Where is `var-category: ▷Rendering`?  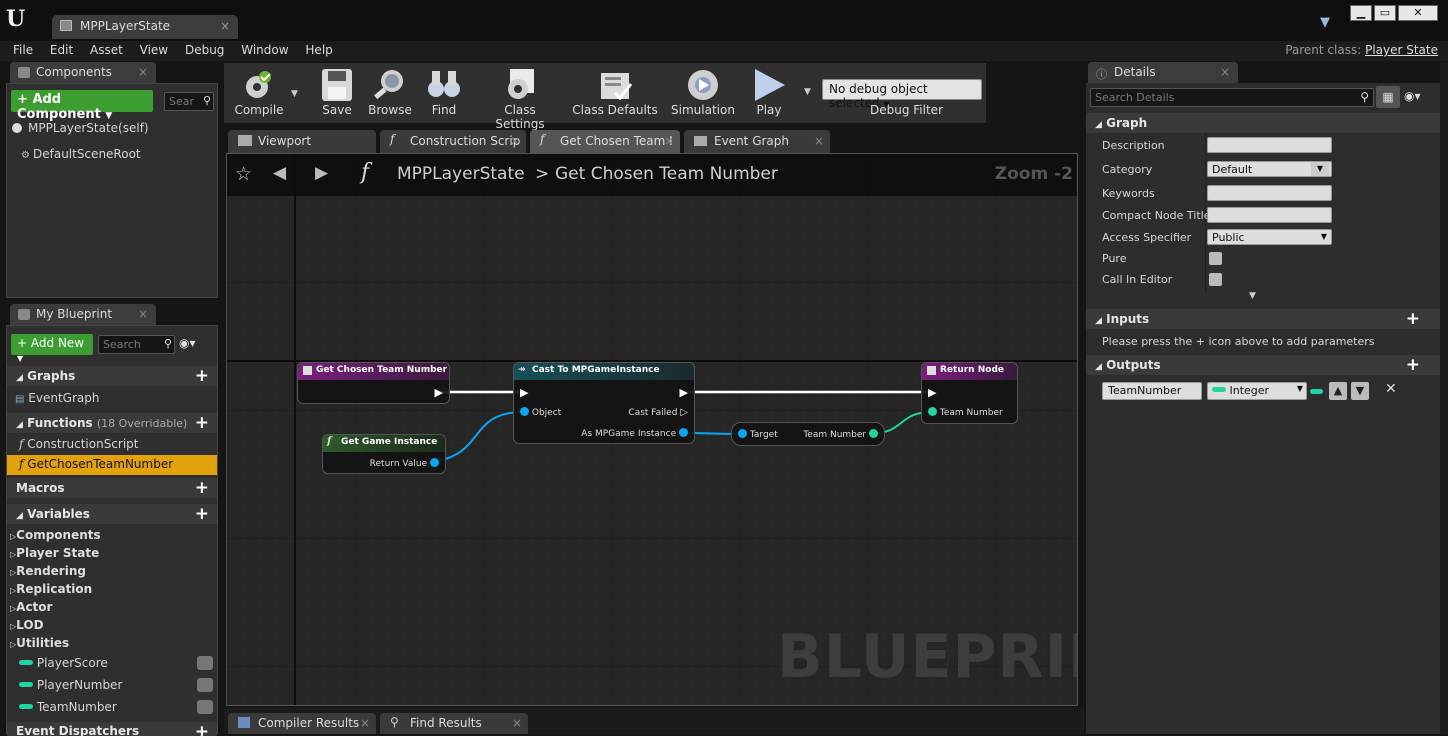 var-category: ▷Rendering is located at coordinates (48, 571).